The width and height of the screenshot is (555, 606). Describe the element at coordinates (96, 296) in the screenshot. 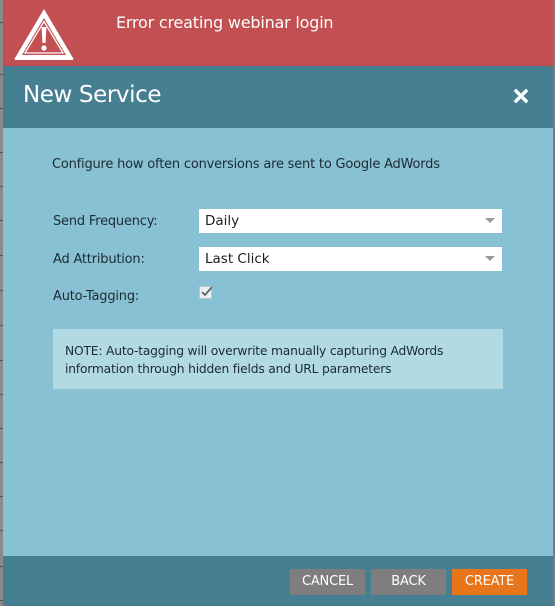

I see `auto-tagging-label: Auto-Tagging:` at that location.